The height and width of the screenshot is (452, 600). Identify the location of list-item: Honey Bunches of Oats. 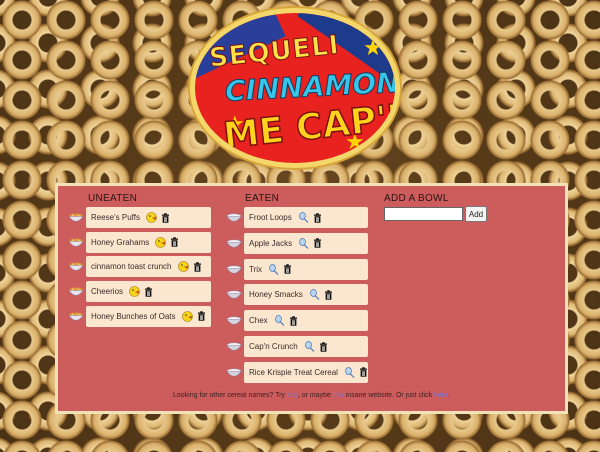
(148, 316).